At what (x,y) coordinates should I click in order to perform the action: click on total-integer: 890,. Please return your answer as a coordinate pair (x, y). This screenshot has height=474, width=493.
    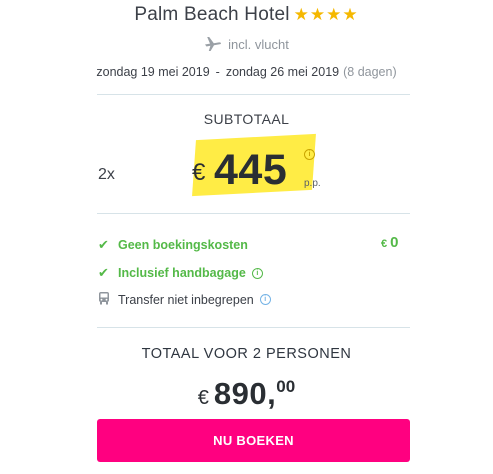
    Looking at the image, I should click on (245, 393).